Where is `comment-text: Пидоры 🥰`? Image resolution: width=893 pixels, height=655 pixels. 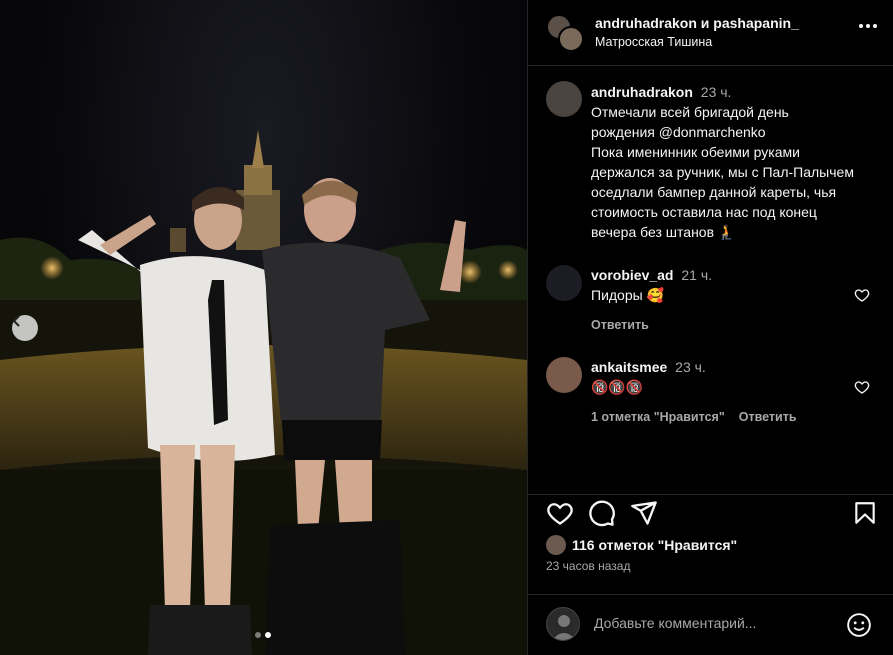 comment-text: Пидоры 🥰 is located at coordinates (628, 295).